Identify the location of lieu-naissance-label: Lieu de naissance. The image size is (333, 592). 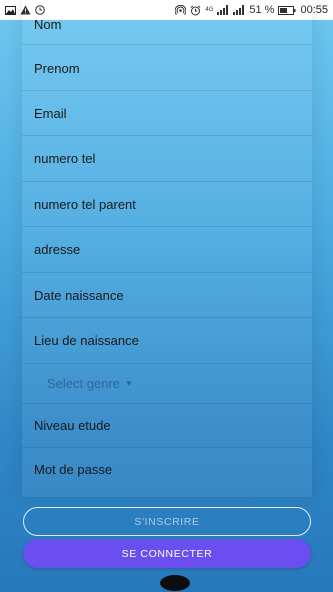
(86, 340).